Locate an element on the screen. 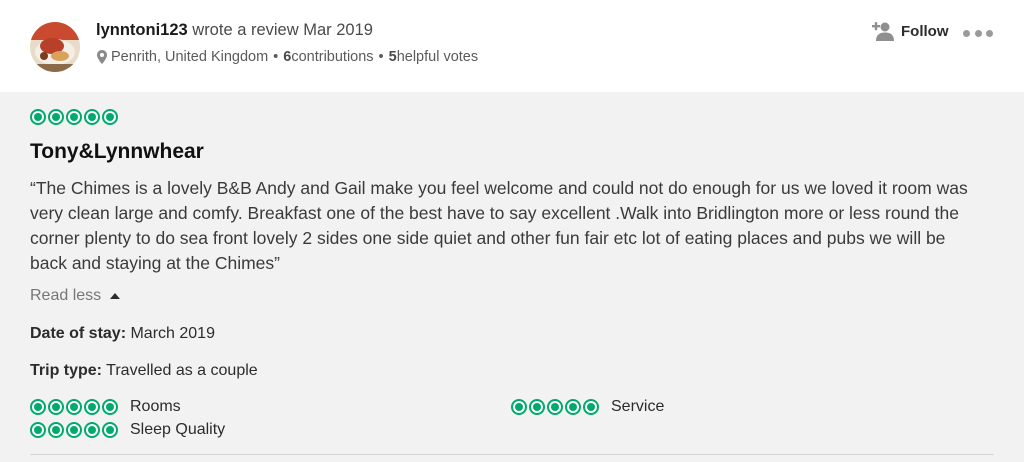 This screenshot has width=1024, height=462. divider is located at coordinates (512, 454).